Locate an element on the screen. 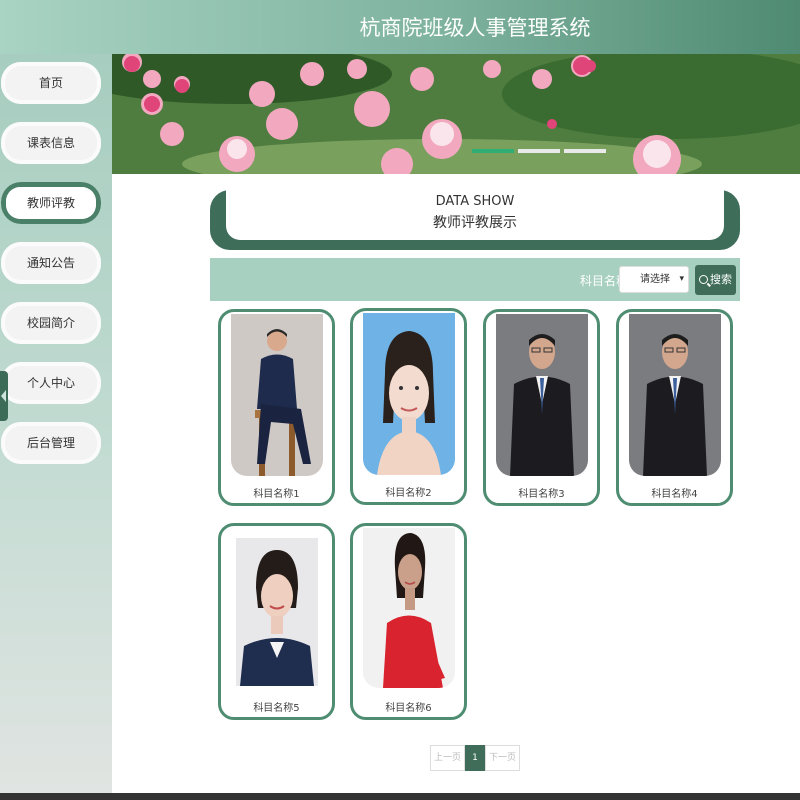 This screenshot has width=800, height=800. chevron-down-icon: ▾ is located at coordinates (681, 279).